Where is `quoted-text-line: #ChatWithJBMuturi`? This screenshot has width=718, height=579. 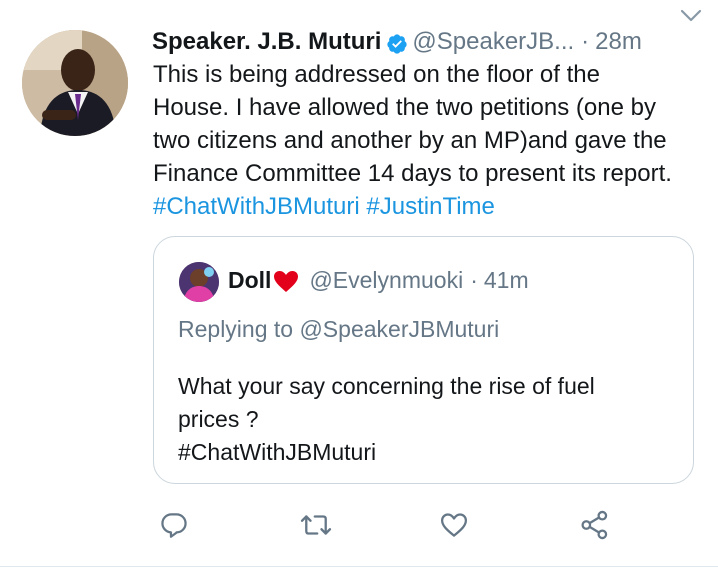 quoted-text-line: #ChatWithJBMuturi is located at coordinates (277, 452).